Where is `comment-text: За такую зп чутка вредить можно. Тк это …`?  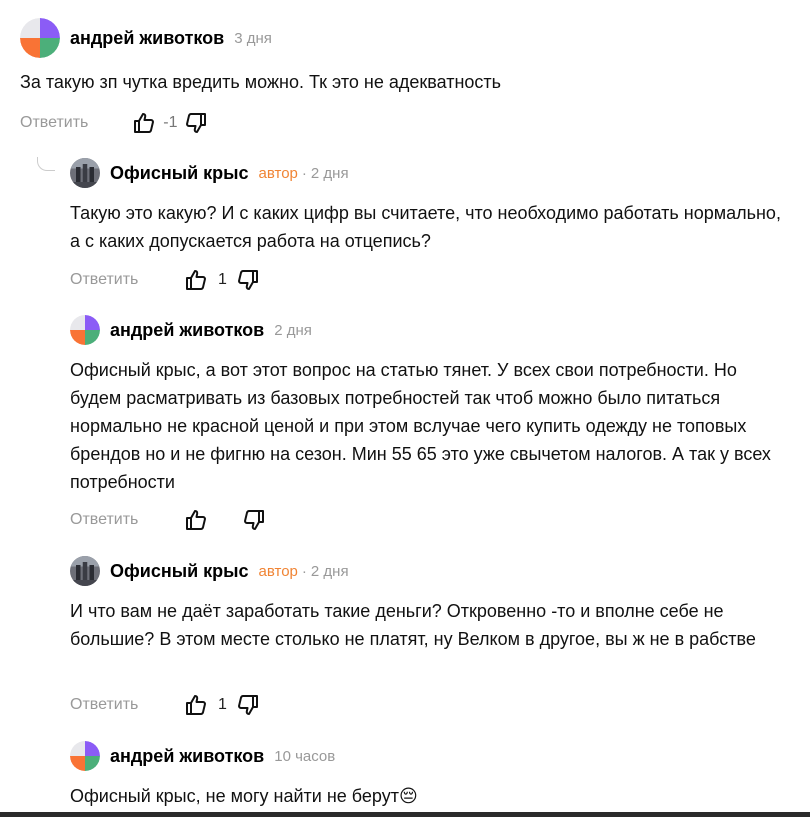
comment-text: За такую зп чутка вредить можно. Тк это … is located at coordinates (261, 82).